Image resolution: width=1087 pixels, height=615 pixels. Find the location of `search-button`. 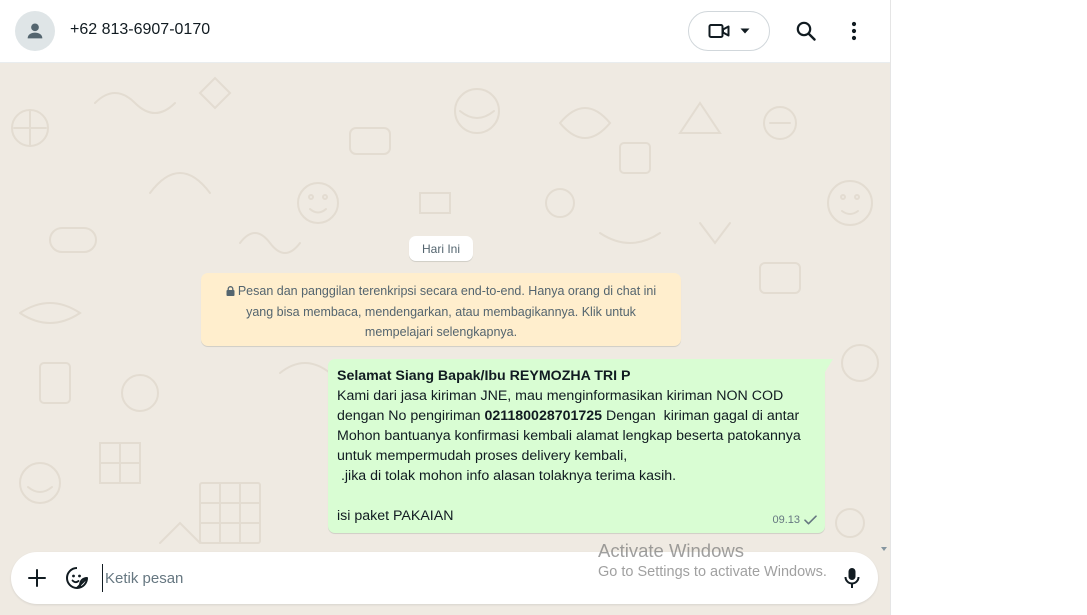

search-button is located at coordinates (806, 31).